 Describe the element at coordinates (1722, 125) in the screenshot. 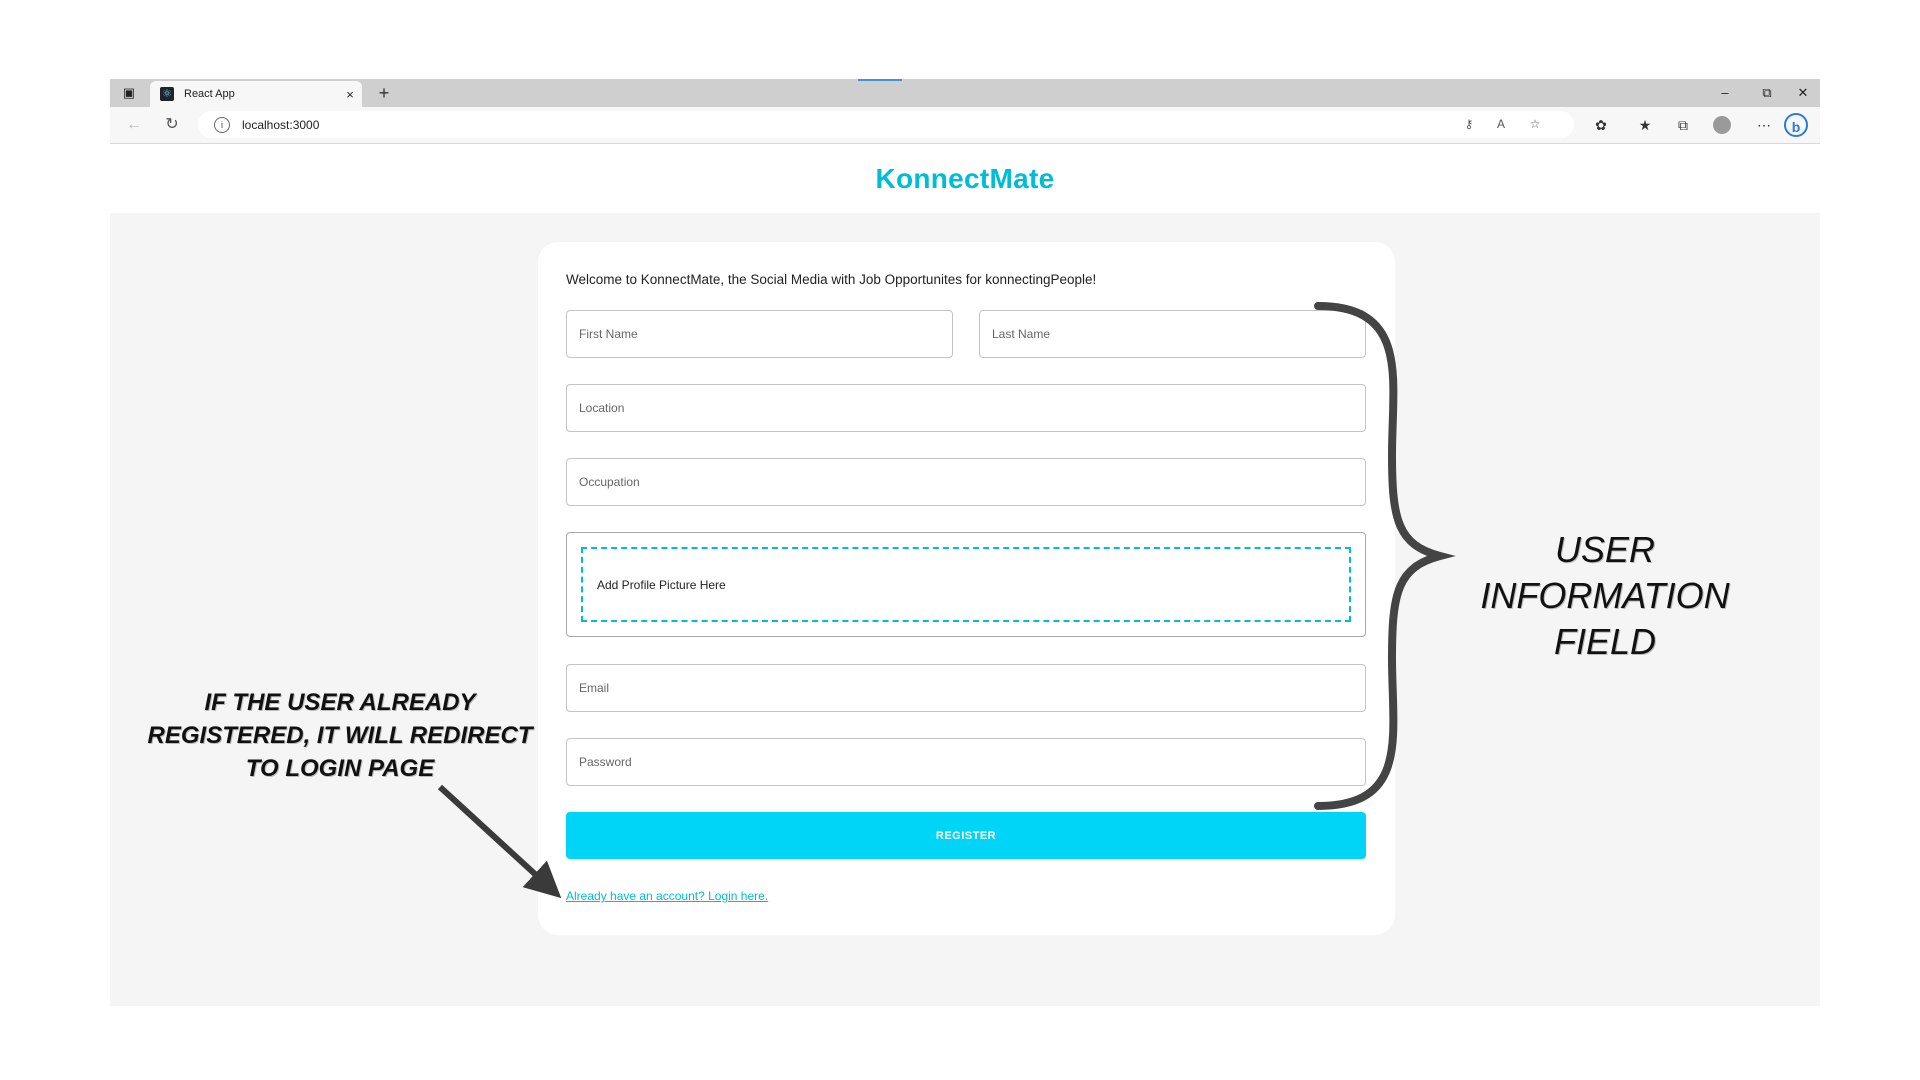

I see `profile-avatar-icon` at that location.